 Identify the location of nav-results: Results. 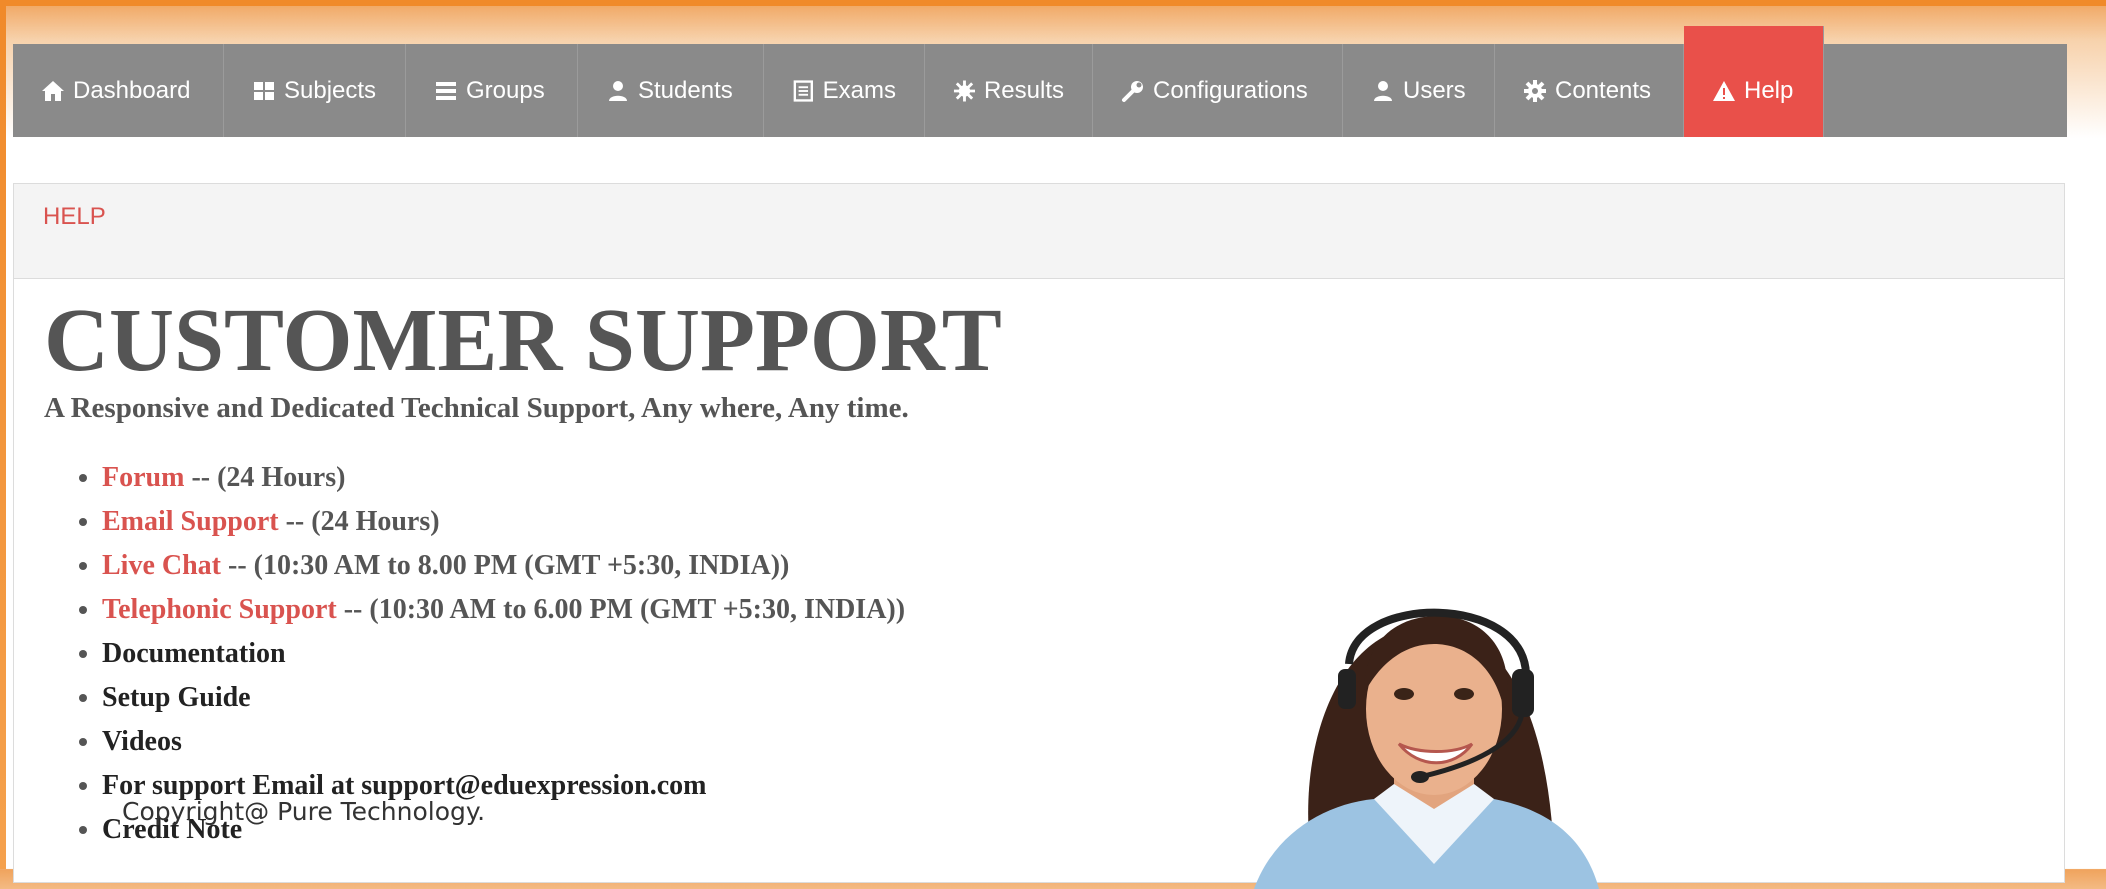
(1009, 90).